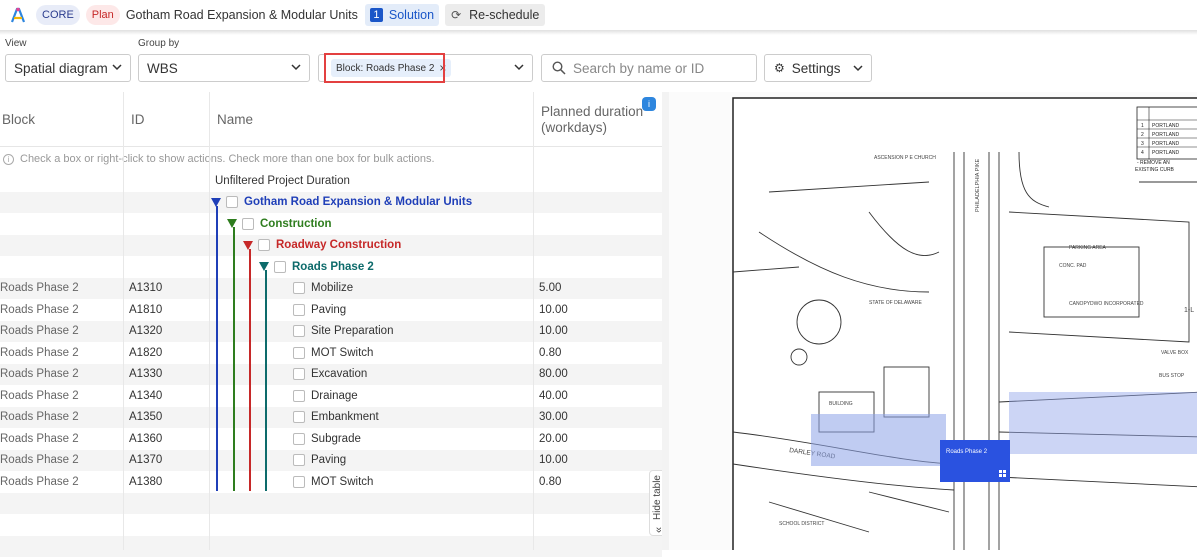 This screenshot has width=1197, height=557. I want to click on table-row: Roadway Construction, so click(331, 246).